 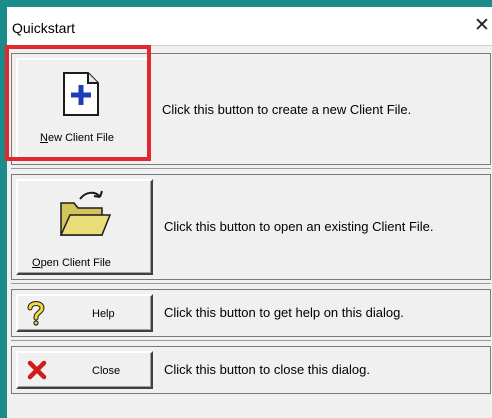 What do you see at coordinates (103, 314) in the screenshot?
I see `help-label: Help` at bounding box center [103, 314].